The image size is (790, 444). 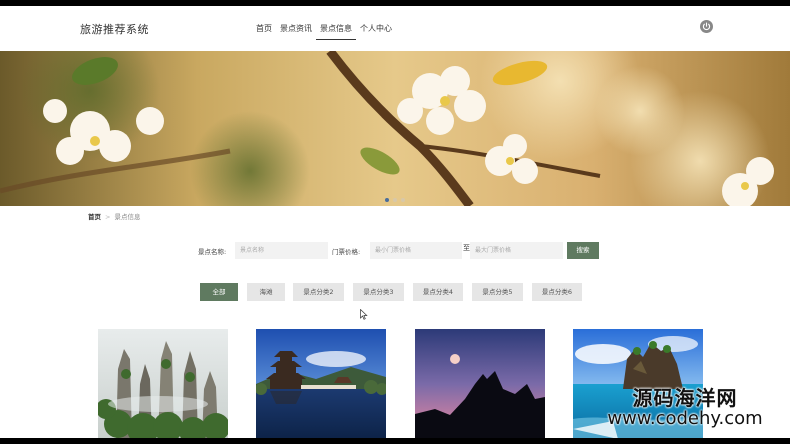 What do you see at coordinates (336, 28) in the screenshot?
I see `nav-item-attractions: 景点信息` at bounding box center [336, 28].